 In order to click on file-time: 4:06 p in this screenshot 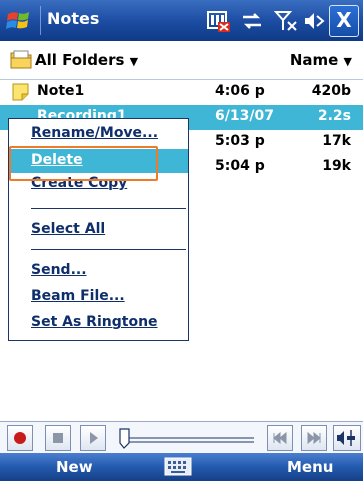, I will do `click(240, 91)`.